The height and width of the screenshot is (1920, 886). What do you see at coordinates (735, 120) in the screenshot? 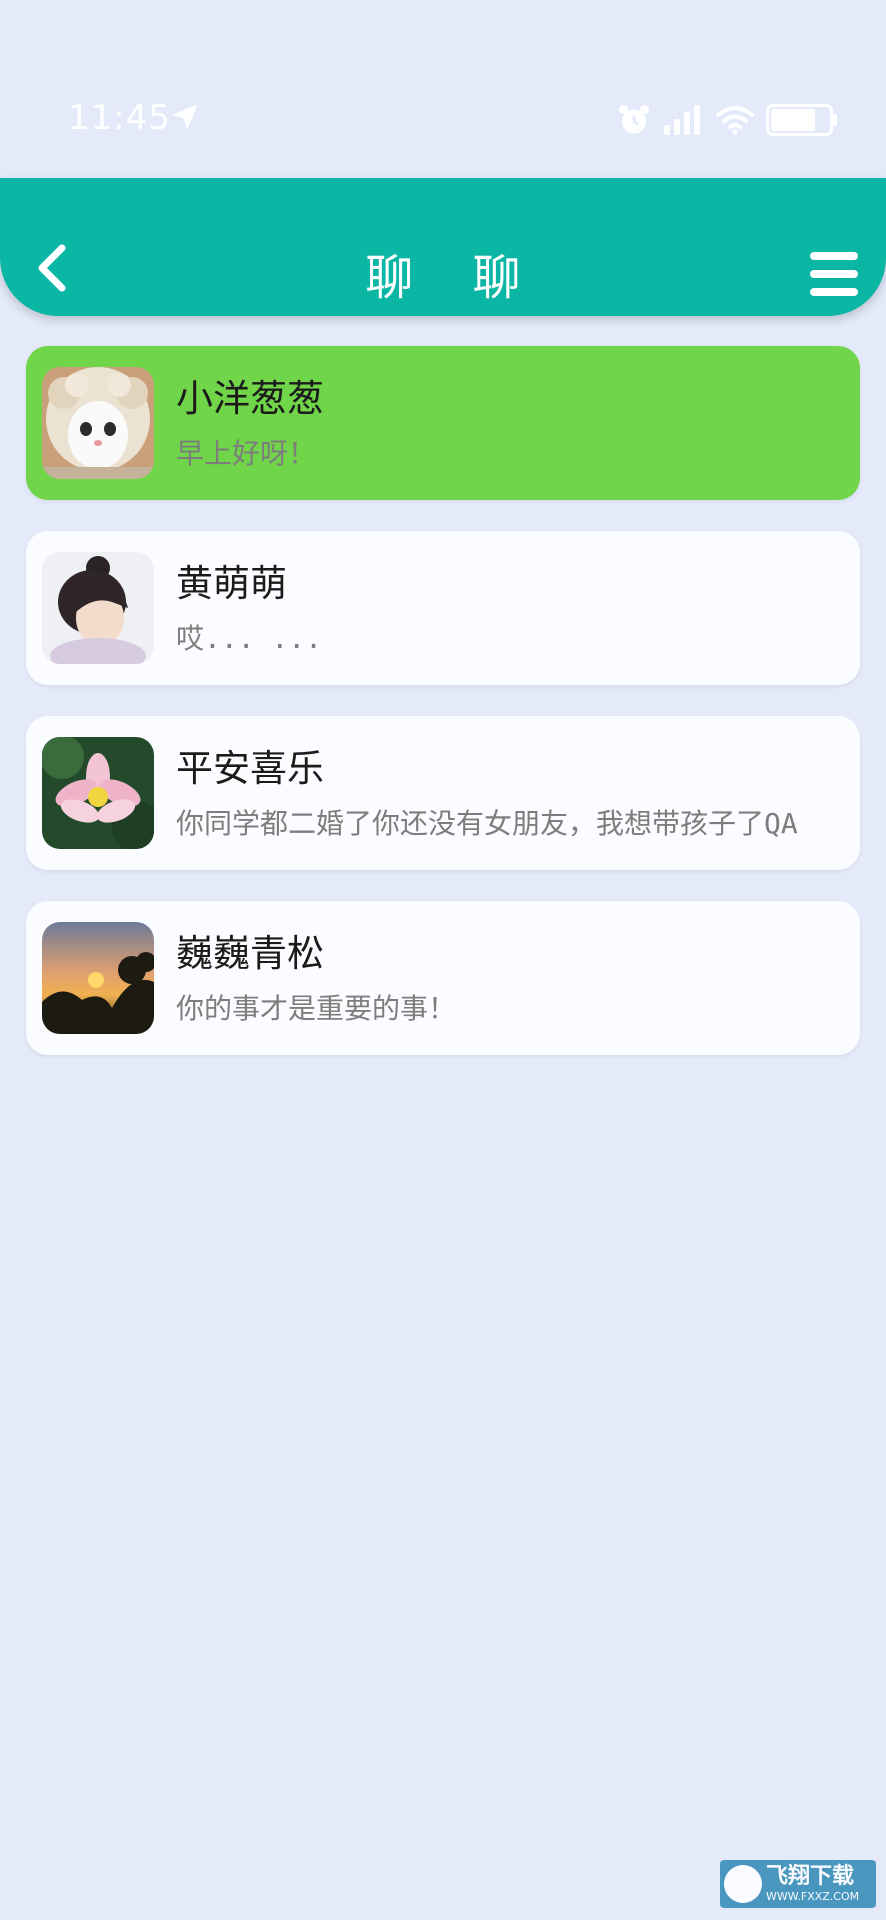
I see `wifi-icon` at bounding box center [735, 120].